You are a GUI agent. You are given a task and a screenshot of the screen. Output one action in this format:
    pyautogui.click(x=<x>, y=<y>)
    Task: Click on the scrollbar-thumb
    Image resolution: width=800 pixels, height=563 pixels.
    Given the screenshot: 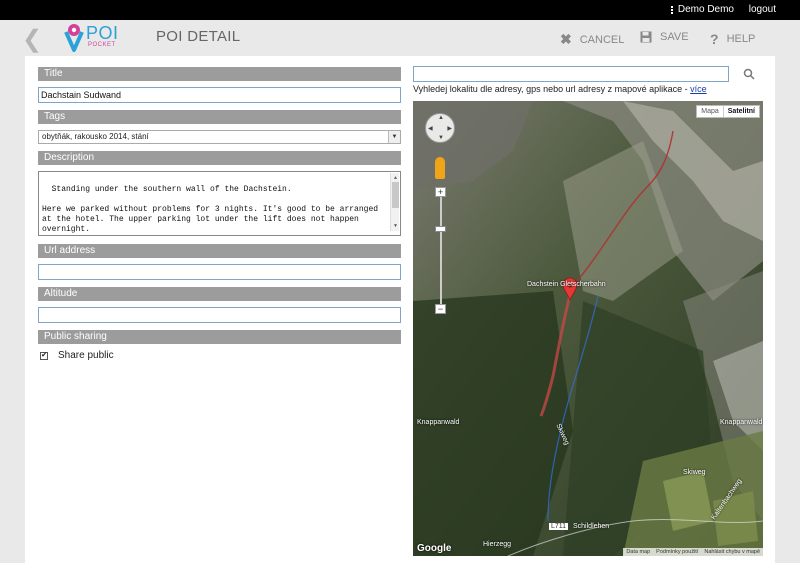 What is the action you would take?
    pyautogui.click(x=395, y=195)
    